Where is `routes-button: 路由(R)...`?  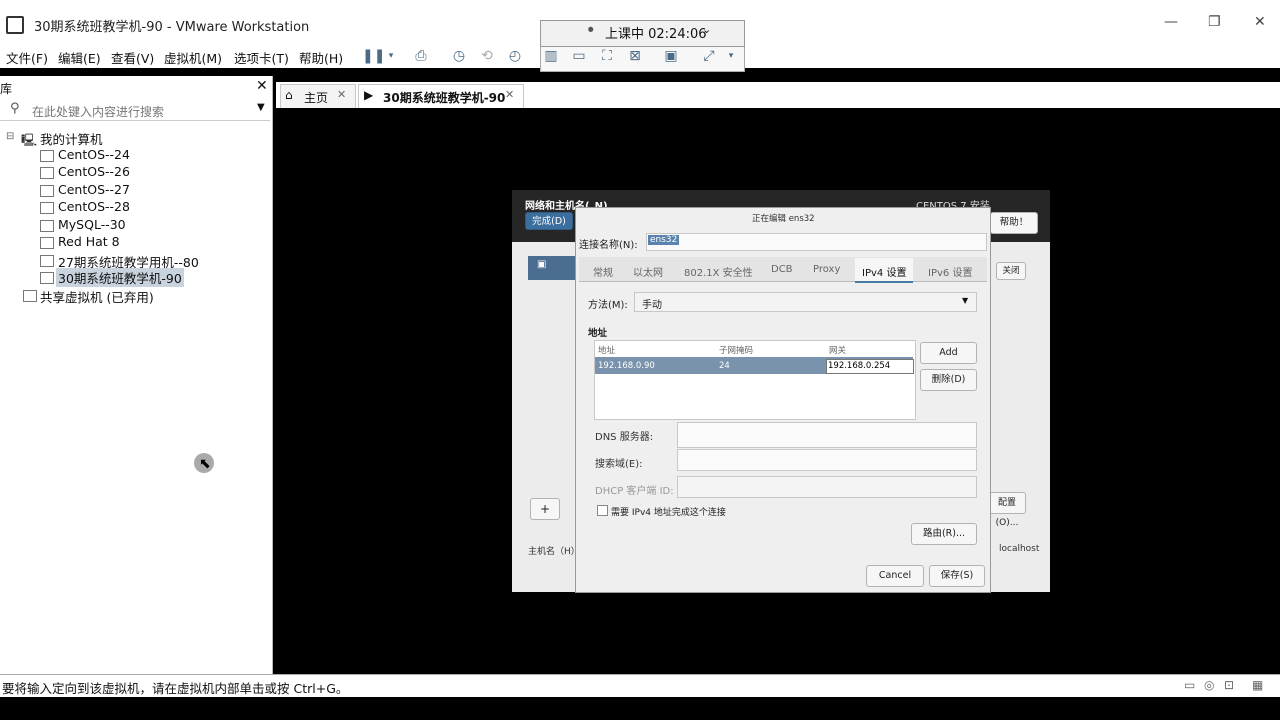 routes-button: 路由(R)... is located at coordinates (944, 534).